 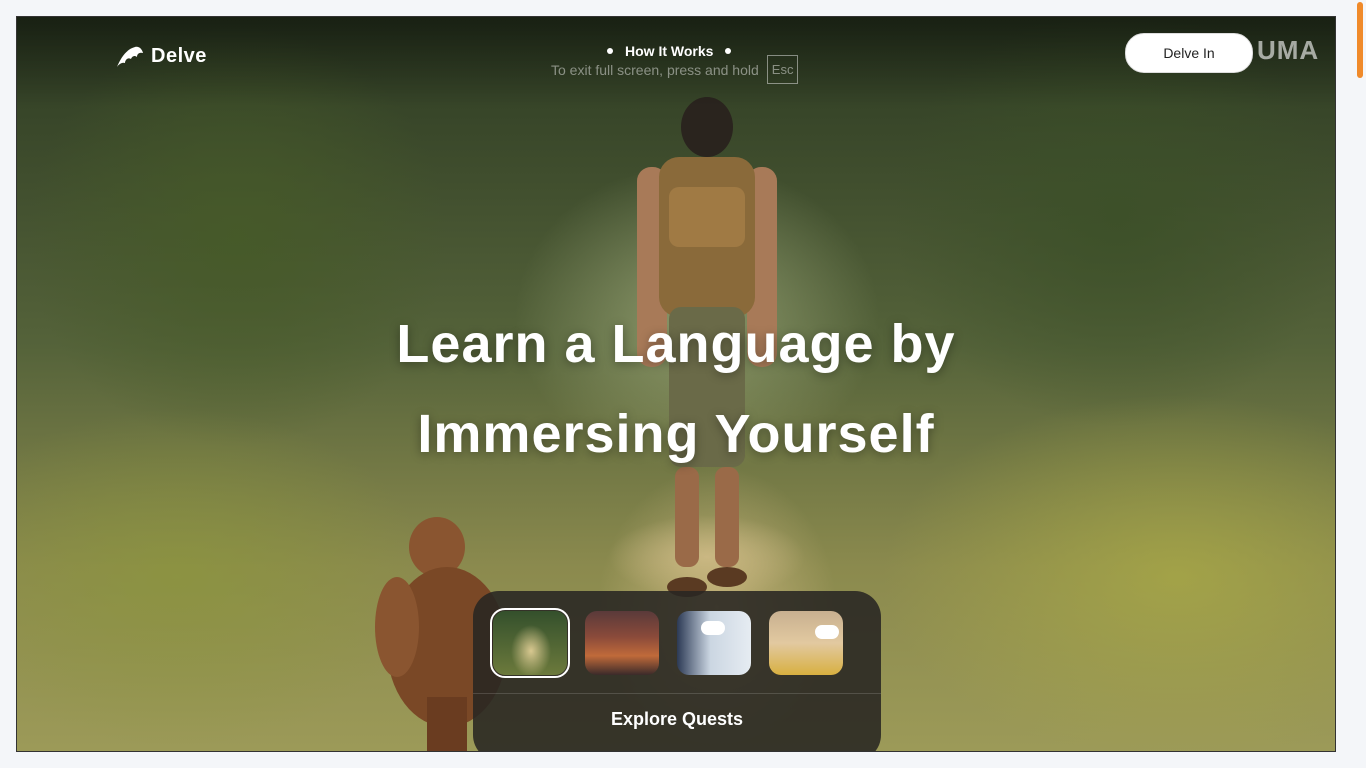 I want to click on quest-thumbnails, so click(x=677, y=634).